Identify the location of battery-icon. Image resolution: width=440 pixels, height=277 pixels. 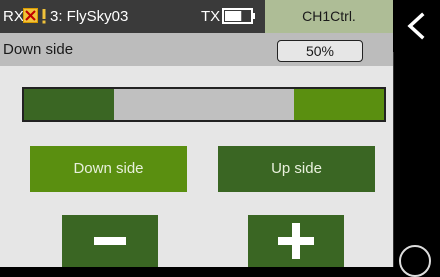
(239, 16).